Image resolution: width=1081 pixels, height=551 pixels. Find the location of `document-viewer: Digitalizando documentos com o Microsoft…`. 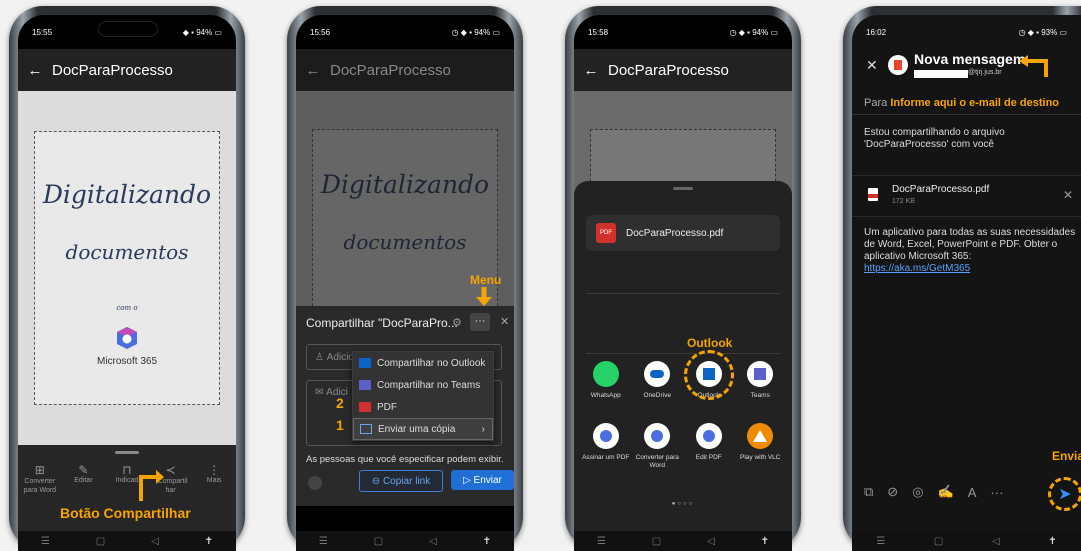

document-viewer: Digitalizando documentos com o Microsoft… is located at coordinates (127, 268).